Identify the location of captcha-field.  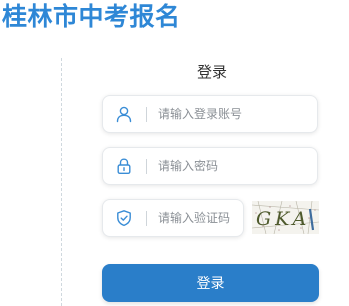
(173, 218).